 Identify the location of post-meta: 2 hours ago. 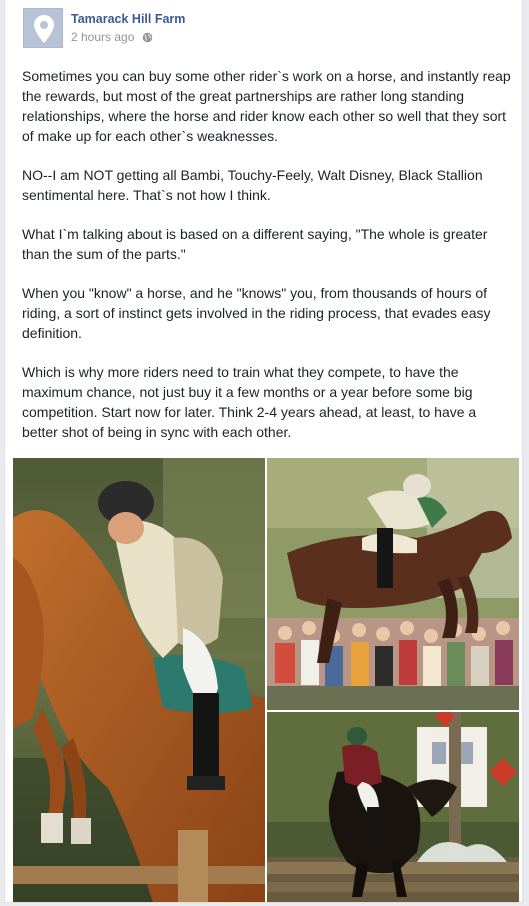
(112, 37).